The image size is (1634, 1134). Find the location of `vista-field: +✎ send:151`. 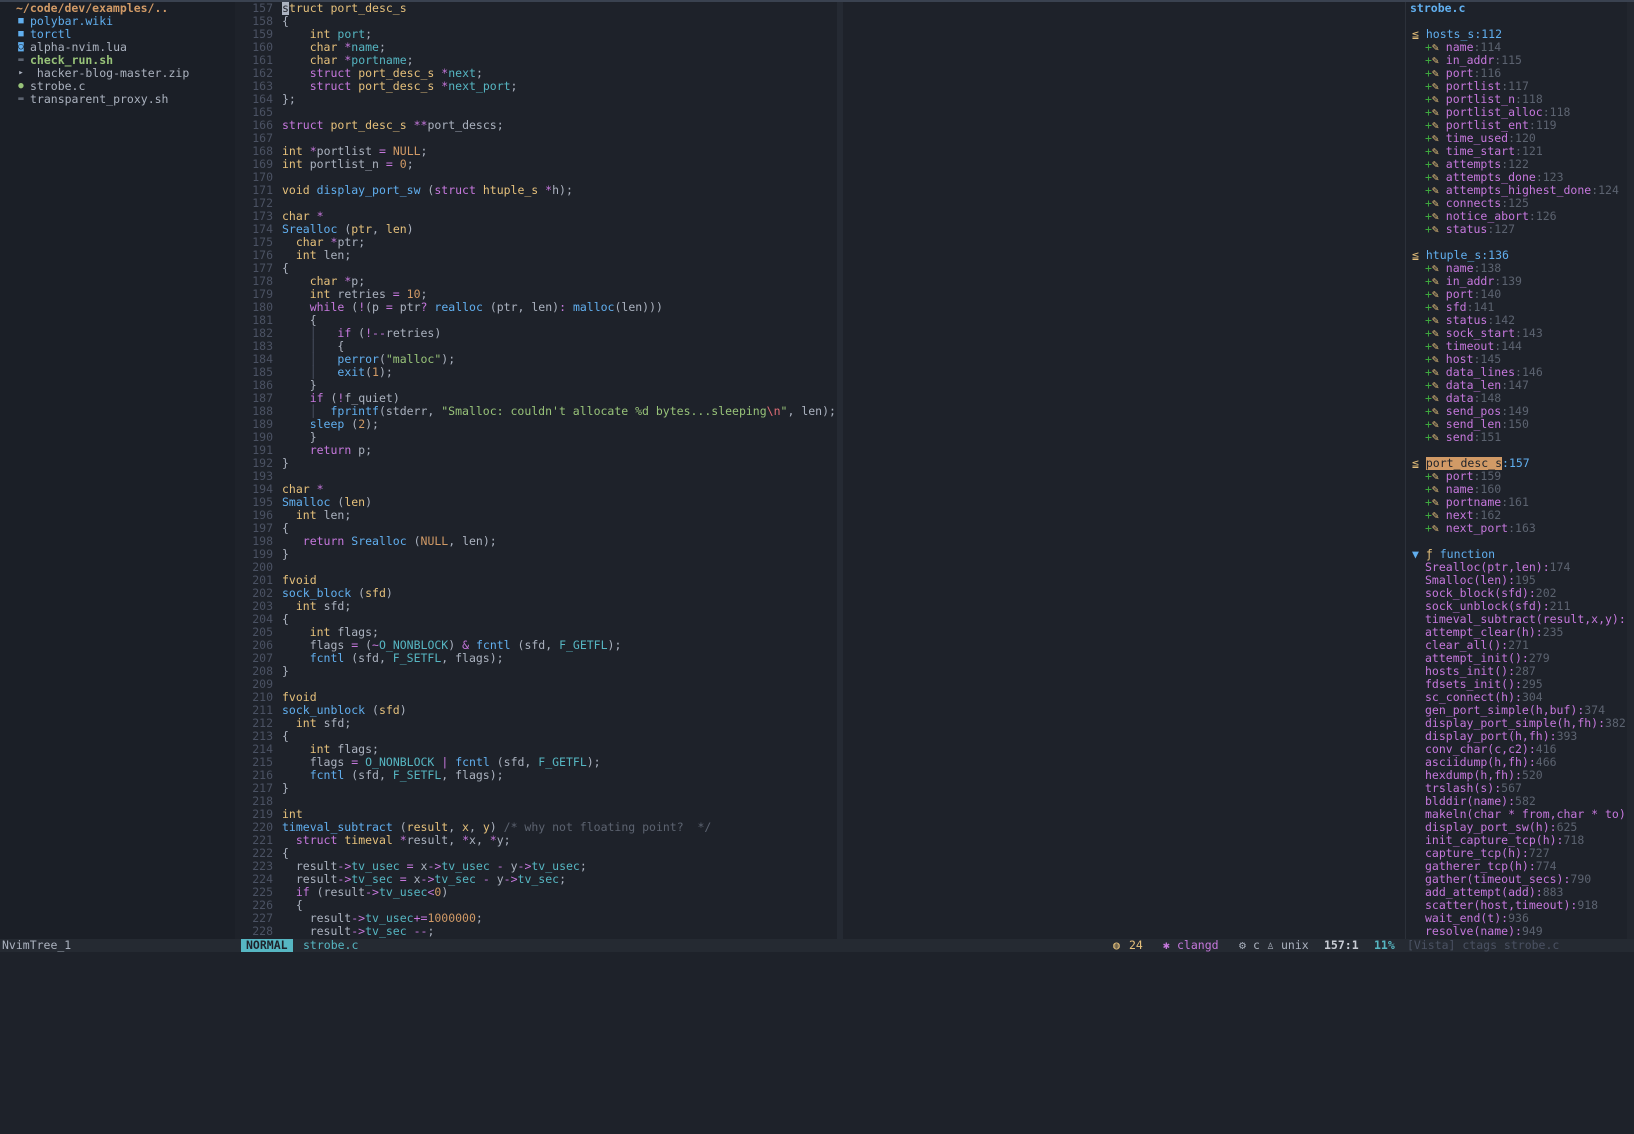

vista-field: +✎ send:151 is located at coordinates (1517, 437).